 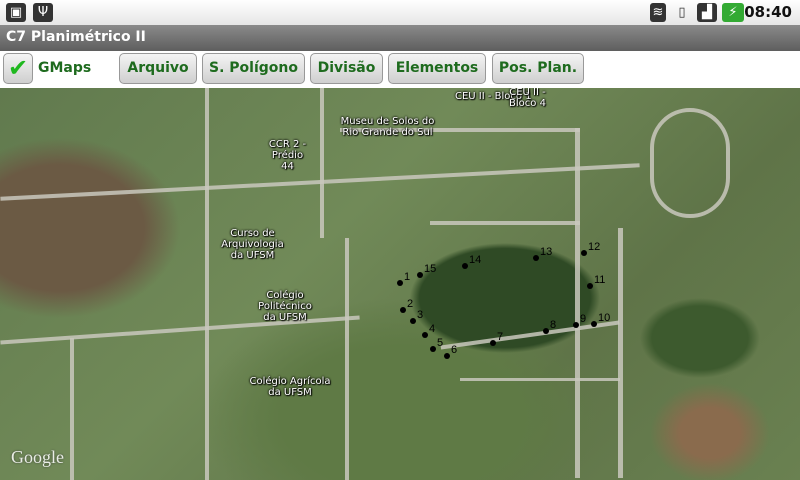 I want to click on arquivo-button: Arquivo, so click(x=158, y=68).